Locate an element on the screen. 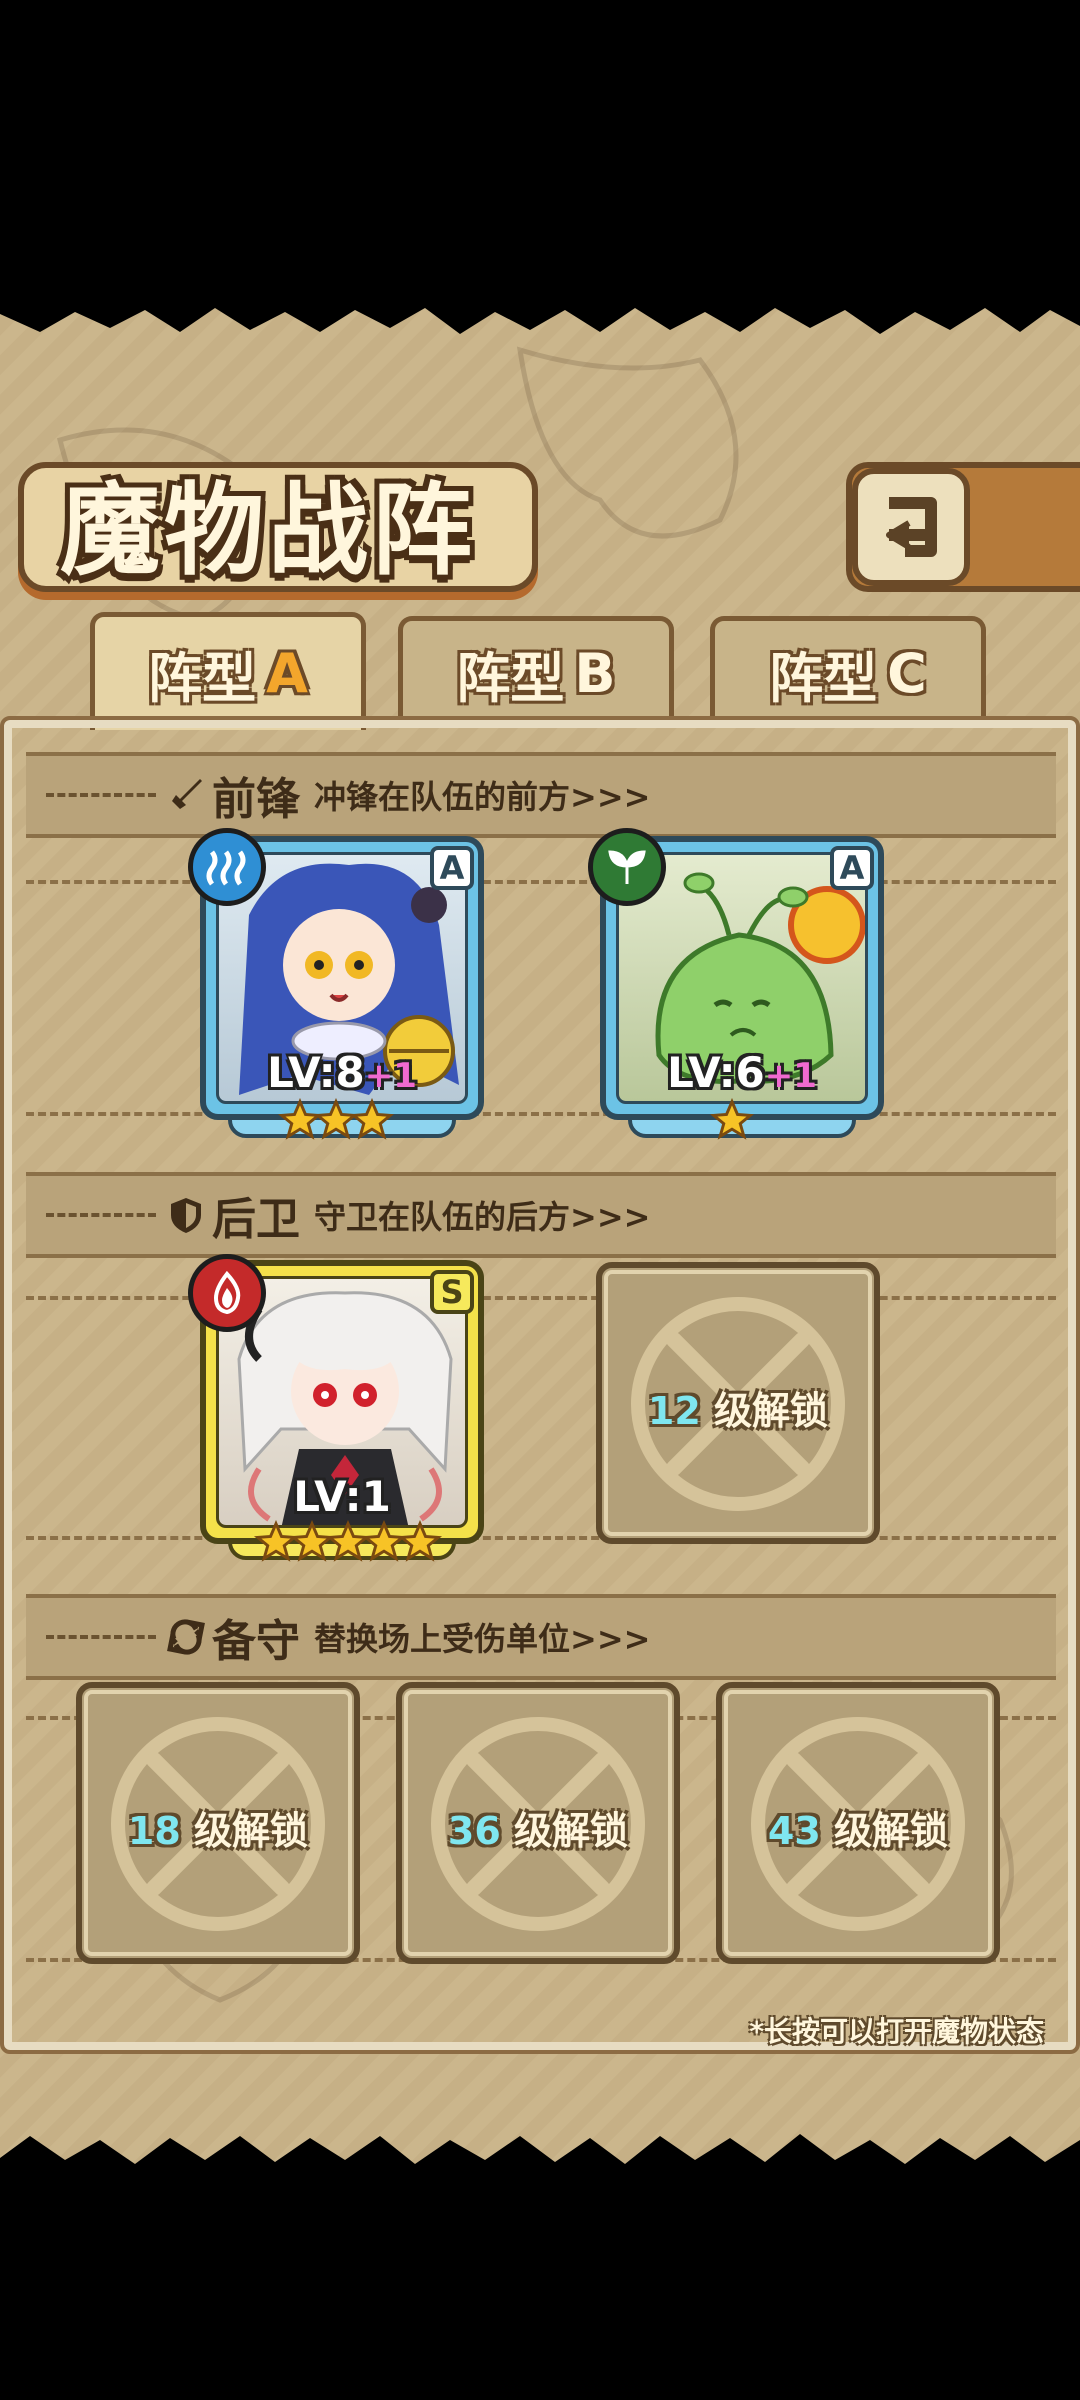 The image size is (1080, 2400). unlock-level: 43 is located at coordinates (794, 1831).